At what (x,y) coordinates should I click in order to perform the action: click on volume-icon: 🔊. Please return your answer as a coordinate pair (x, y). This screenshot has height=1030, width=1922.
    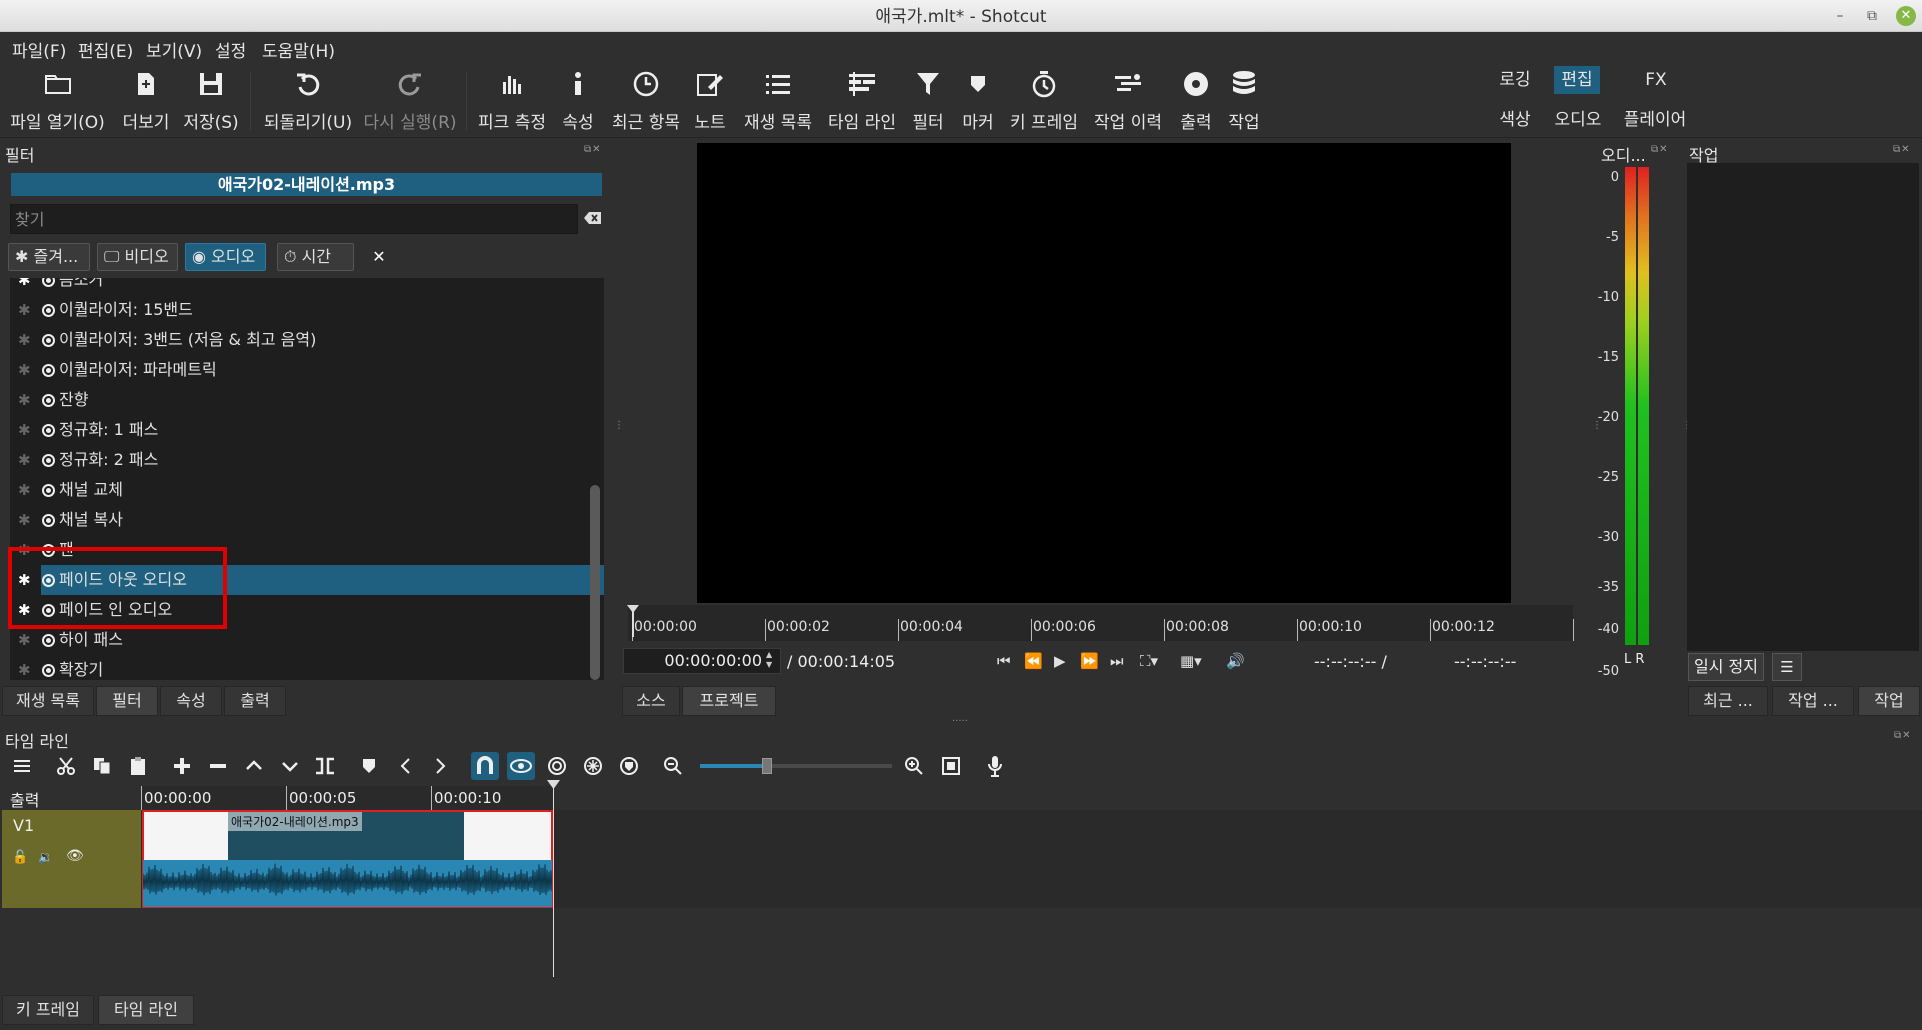
    Looking at the image, I should click on (1235, 661).